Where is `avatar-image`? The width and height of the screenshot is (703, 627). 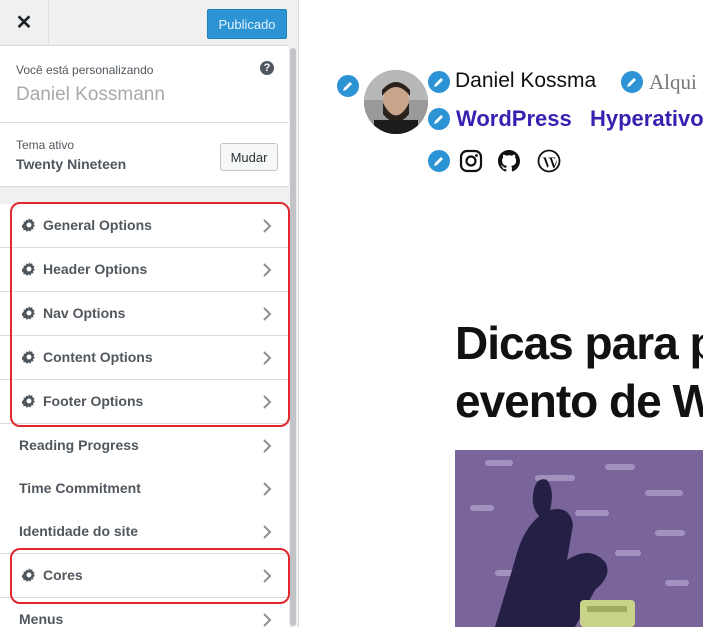
avatar-image is located at coordinates (396, 102).